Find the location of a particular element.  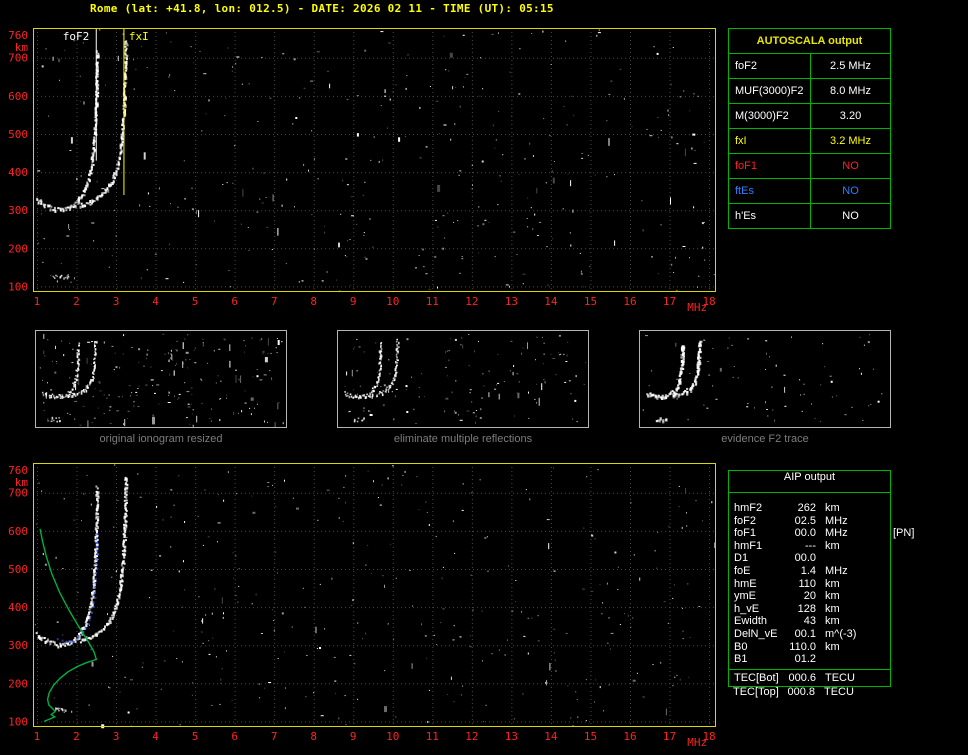

parameter-value: 8.0 MHz is located at coordinates (850, 91).